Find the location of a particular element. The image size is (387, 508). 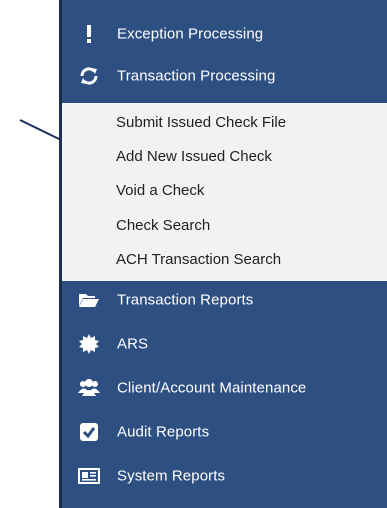

gear-burst-icon is located at coordinates (89, 344).